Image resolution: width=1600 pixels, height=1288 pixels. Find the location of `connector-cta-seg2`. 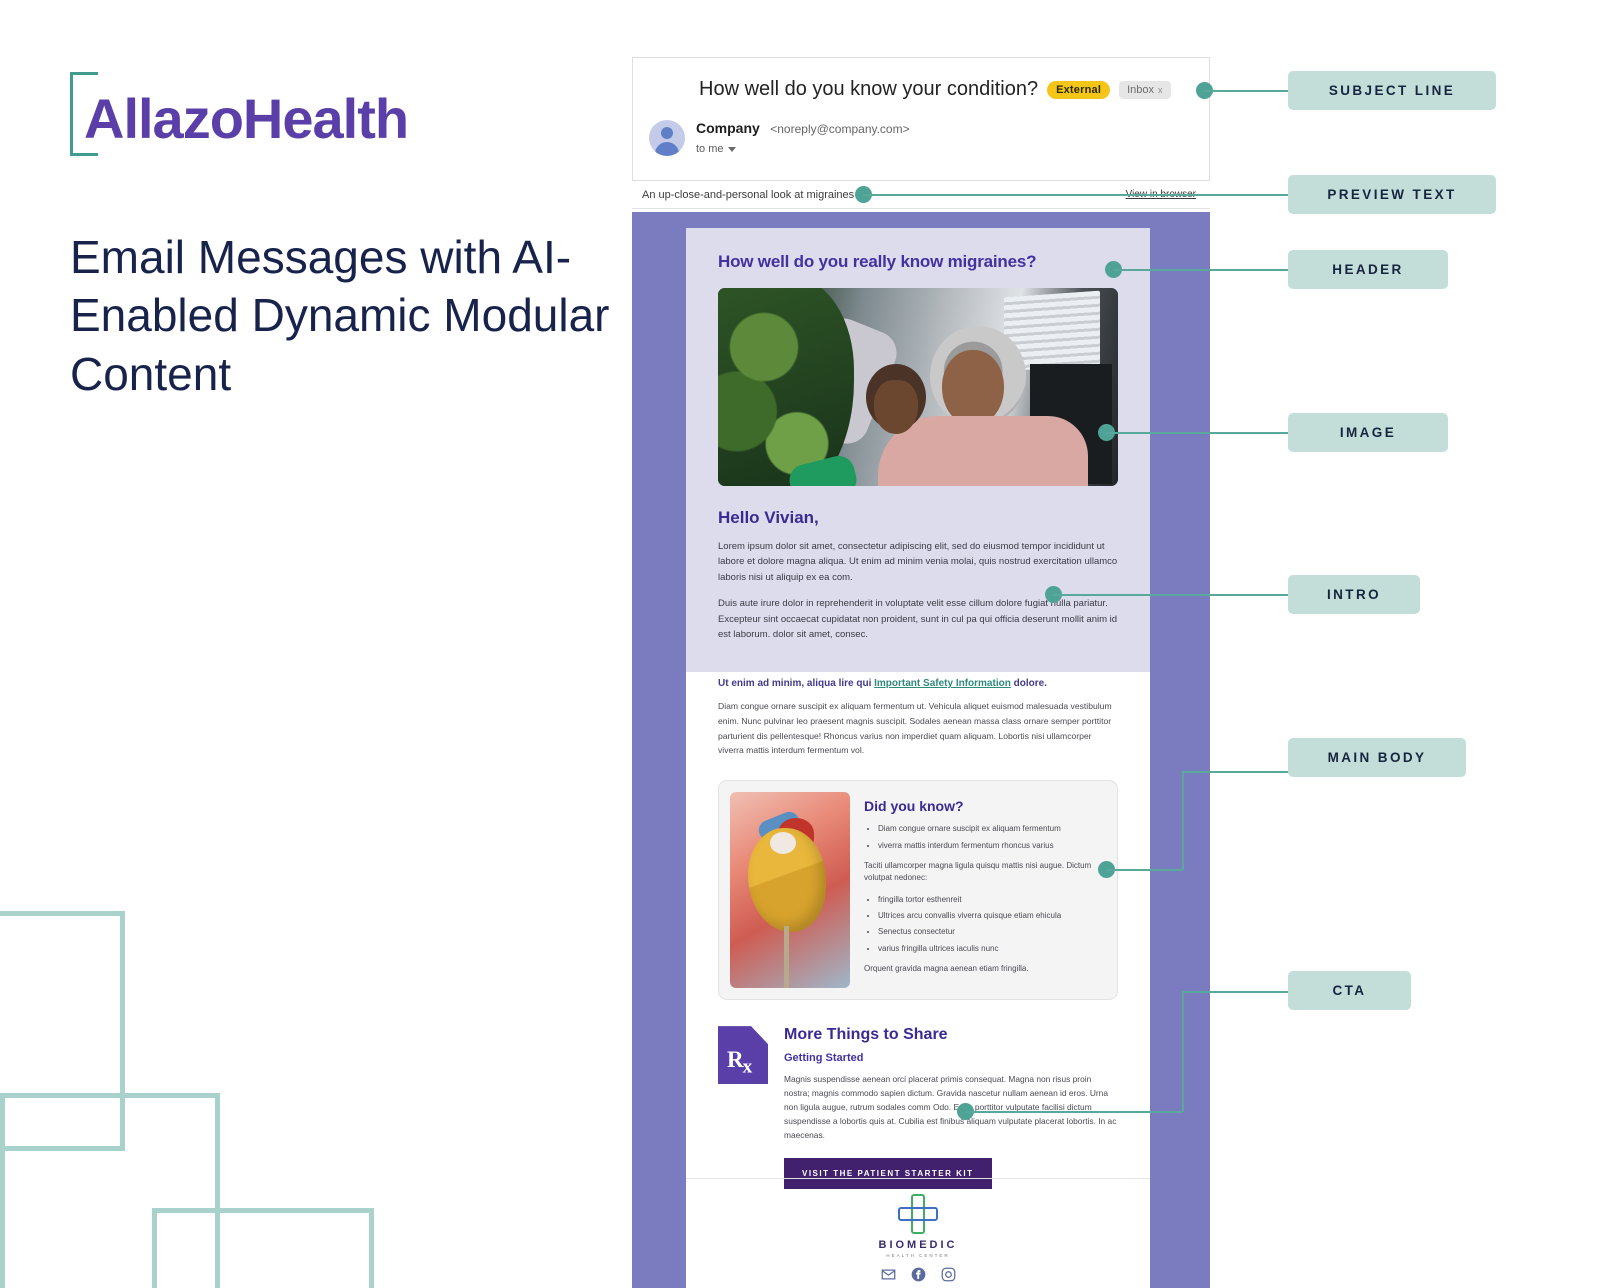

connector-cta-seg2 is located at coordinates (1183, 1051).